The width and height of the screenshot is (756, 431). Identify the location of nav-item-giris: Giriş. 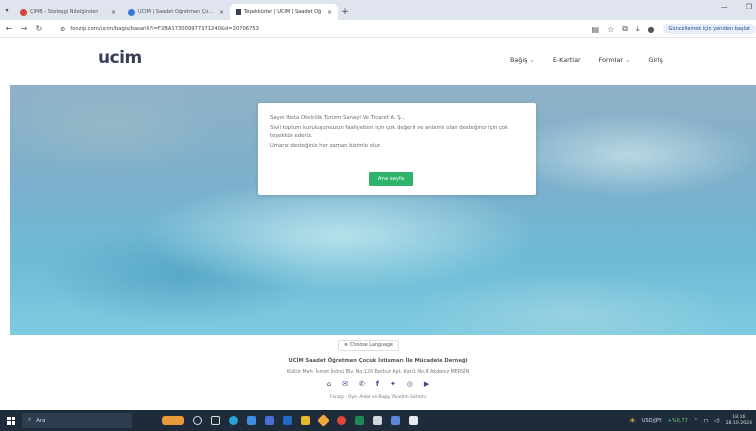
(655, 60).